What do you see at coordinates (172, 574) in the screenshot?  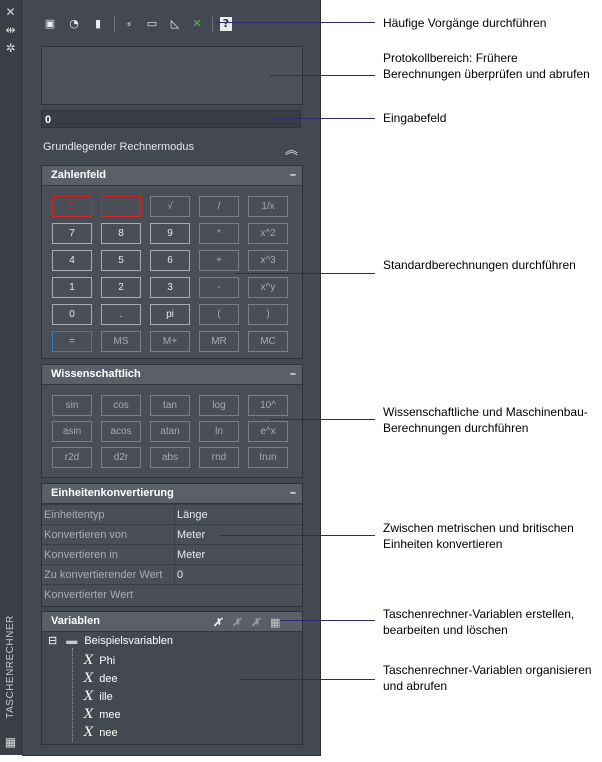 I see `unit-row-value: Zu konvertierender Wert 0` at bounding box center [172, 574].